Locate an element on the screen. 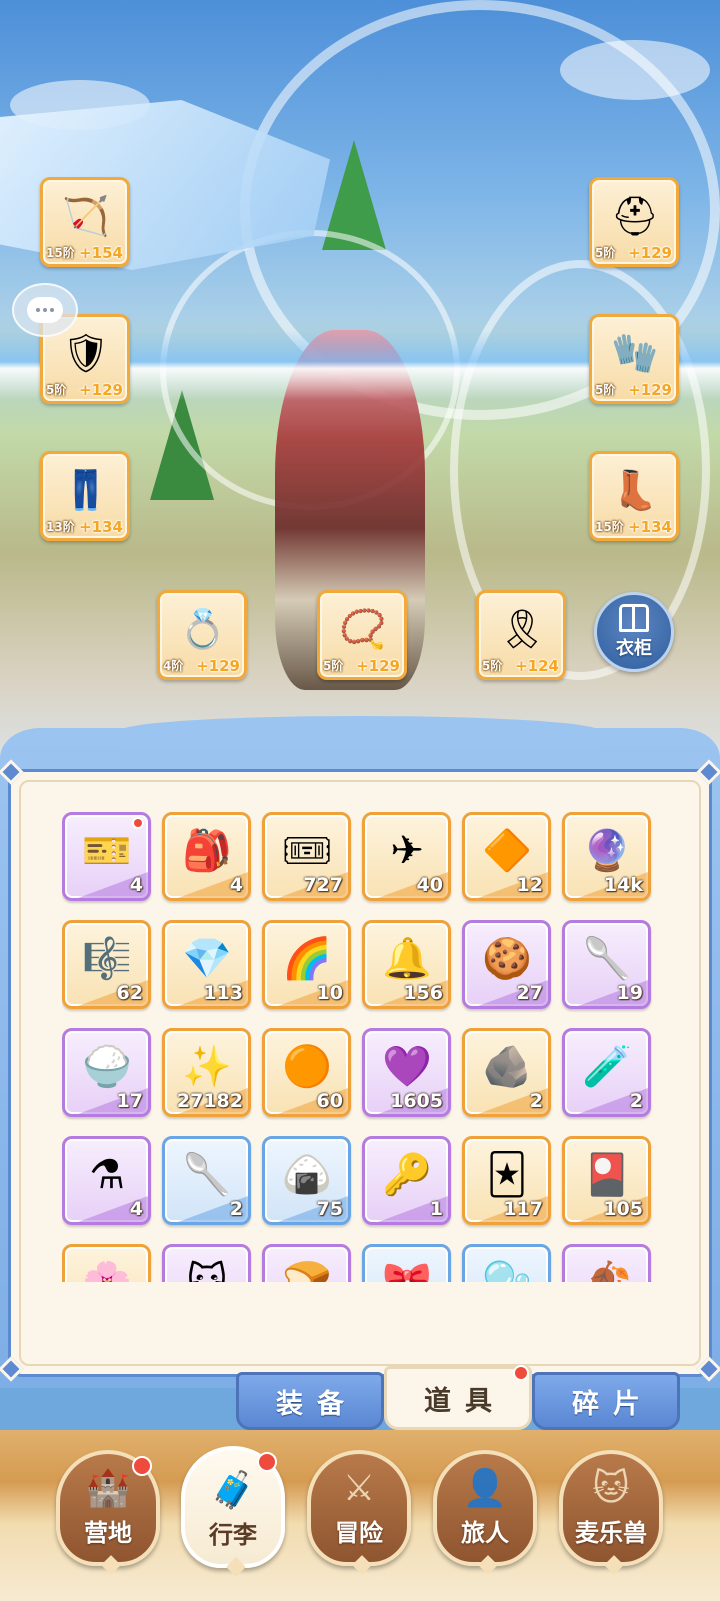 The image size is (720, 1601). inventory-item: 🍙 75 is located at coordinates (306, 1180).